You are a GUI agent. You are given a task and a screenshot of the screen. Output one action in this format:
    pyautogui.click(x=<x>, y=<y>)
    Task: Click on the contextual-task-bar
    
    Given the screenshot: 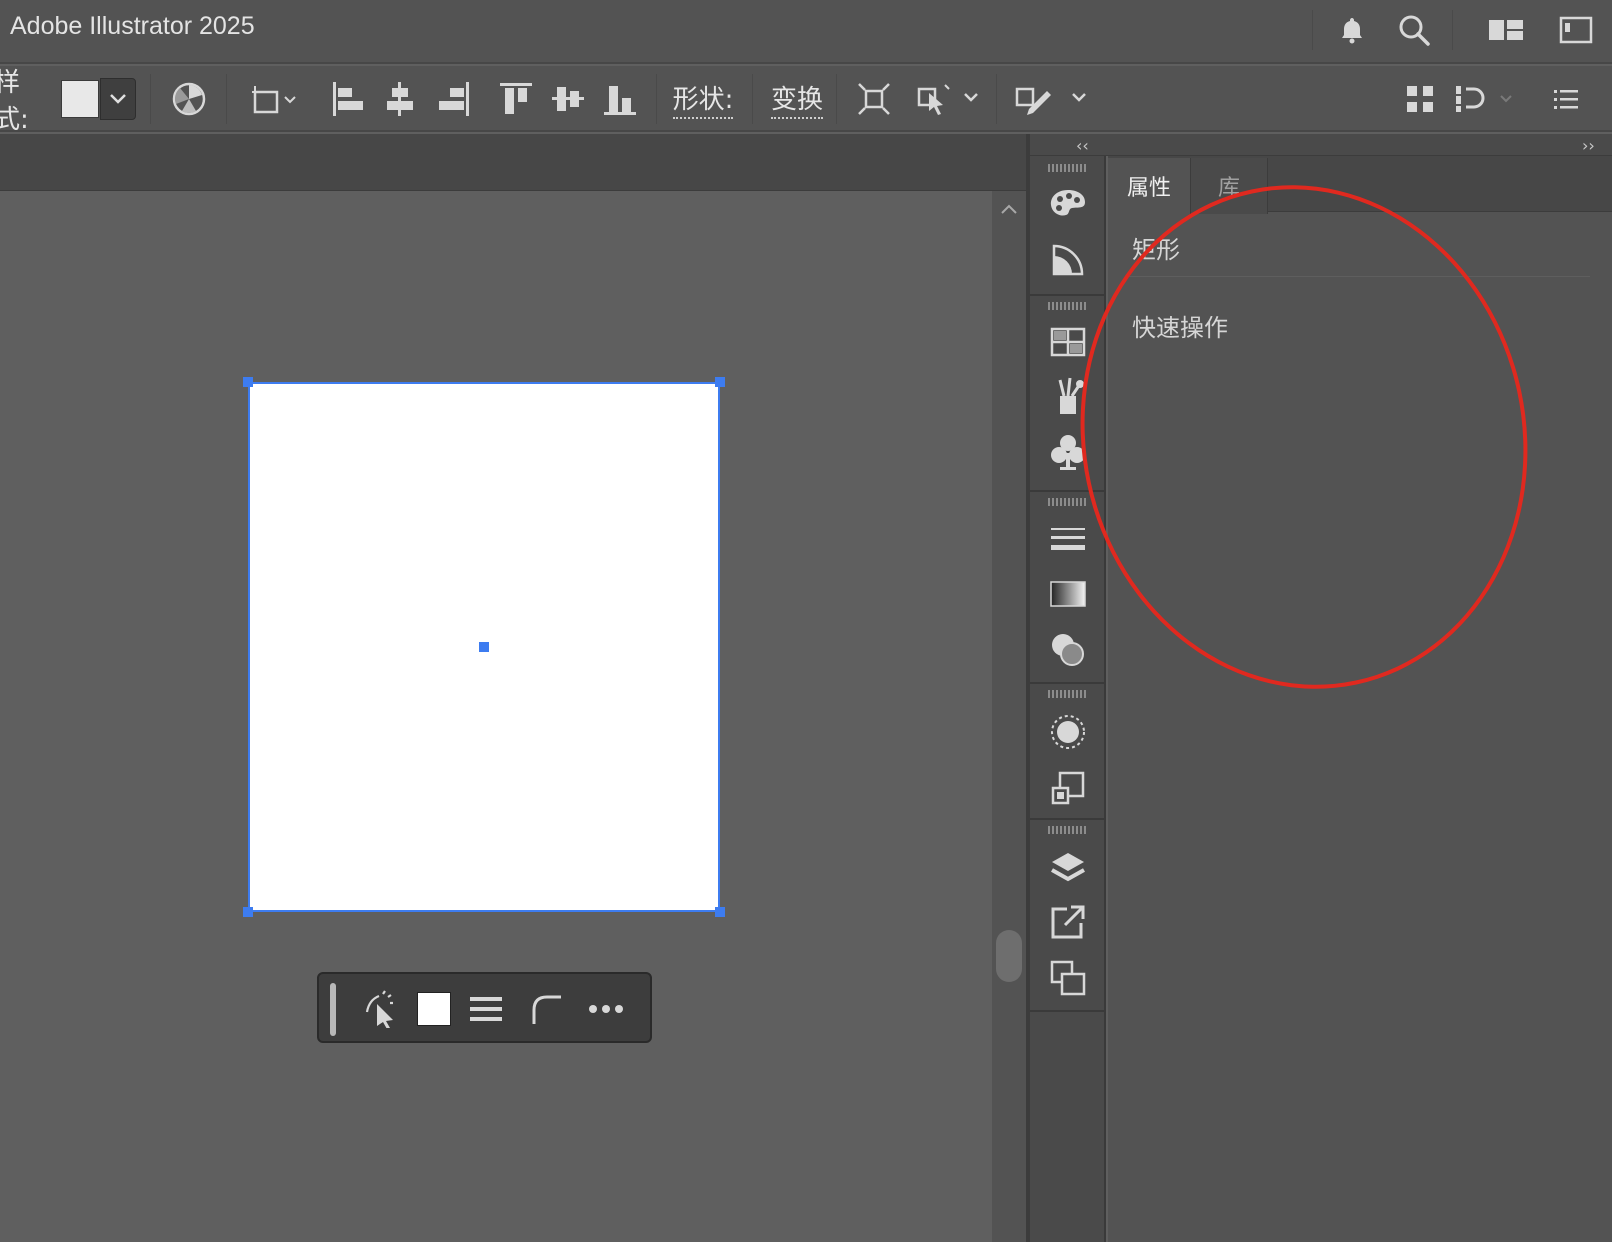 What is the action you would take?
    pyautogui.click(x=484, y=1007)
    